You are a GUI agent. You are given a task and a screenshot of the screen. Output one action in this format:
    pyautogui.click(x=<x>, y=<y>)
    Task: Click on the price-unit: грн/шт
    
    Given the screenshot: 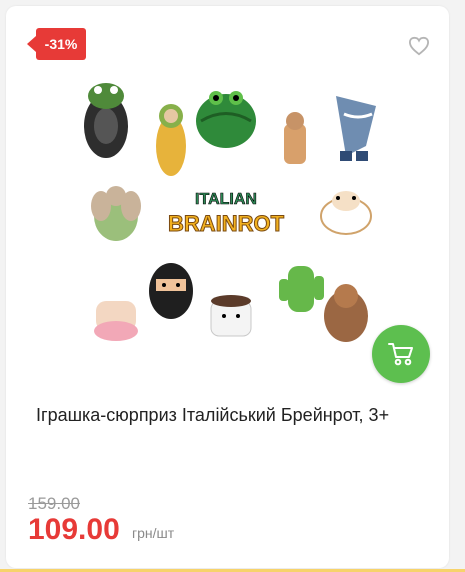 What is the action you would take?
    pyautogui.click(x=153, y=533)
    